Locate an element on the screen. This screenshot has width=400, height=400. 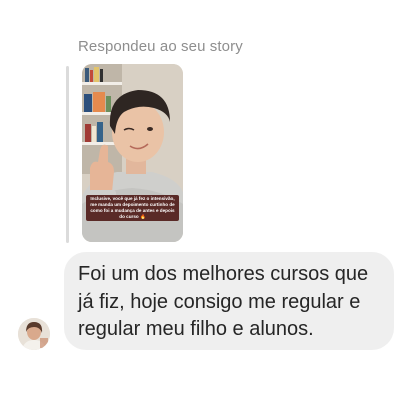
avatar is located at coordinates (34, 334).